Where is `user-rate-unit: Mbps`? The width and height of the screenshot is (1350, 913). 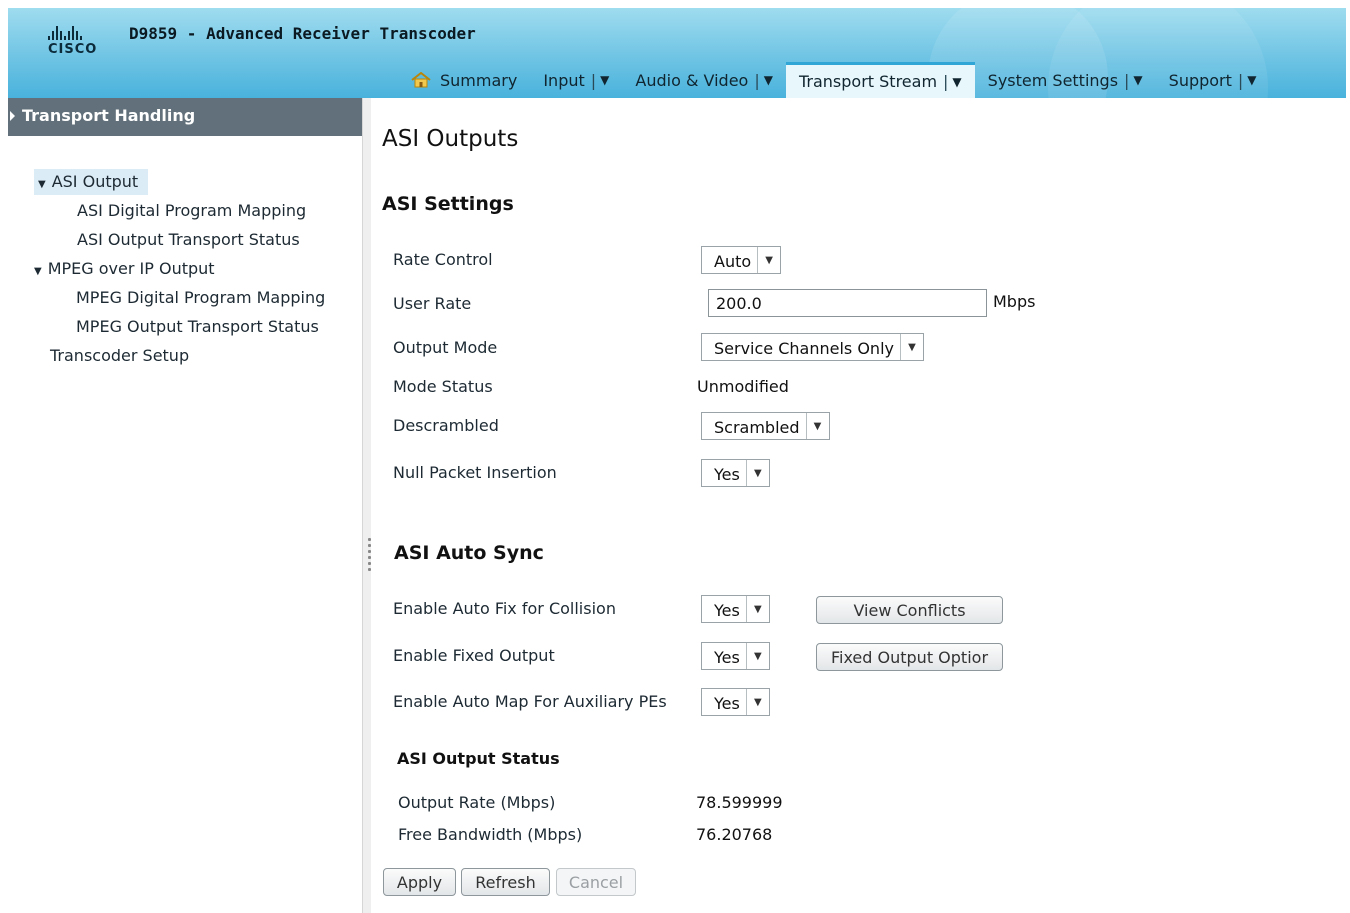
user-rate-unit: Mbps is located at coordinates (1014, 301).